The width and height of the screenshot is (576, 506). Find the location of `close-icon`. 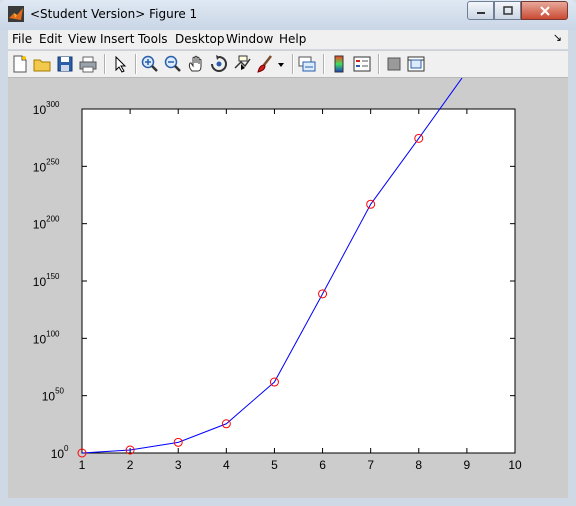

close-icon is located at coordinates (544, 10).